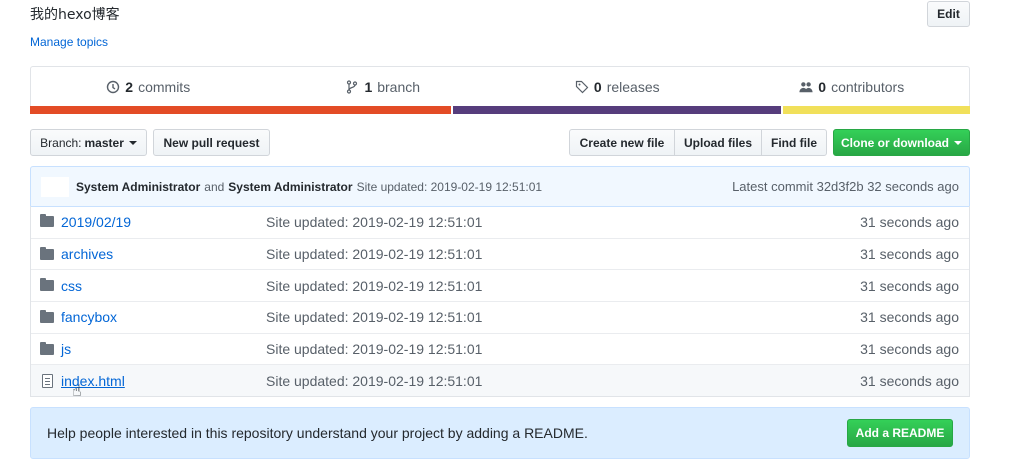 This screenshot has width=1027, height=472. What do you see at coordinates (900, 433) in the screenshot?
I see `add-readme-button: Add a README` at bounding box center [900, 433].